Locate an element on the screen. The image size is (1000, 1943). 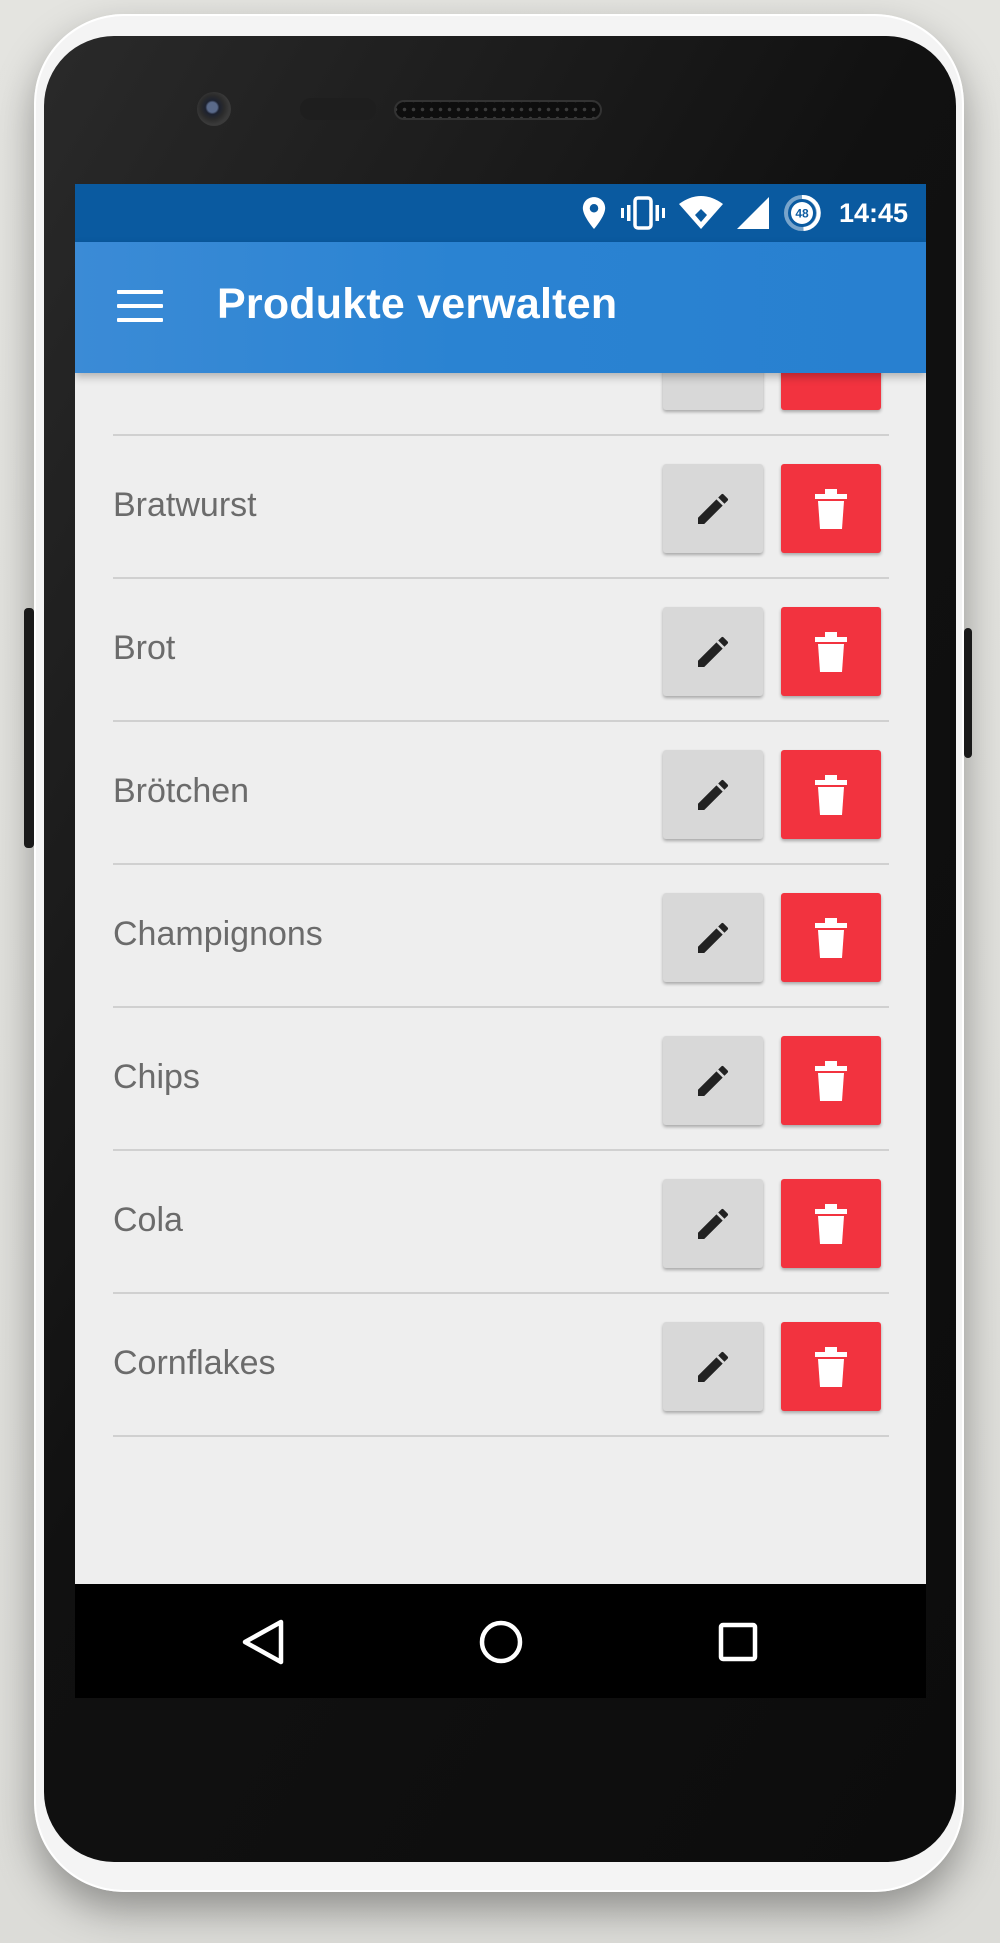
app-bar: Produkte verwalten is located at coordinates (500, 307).